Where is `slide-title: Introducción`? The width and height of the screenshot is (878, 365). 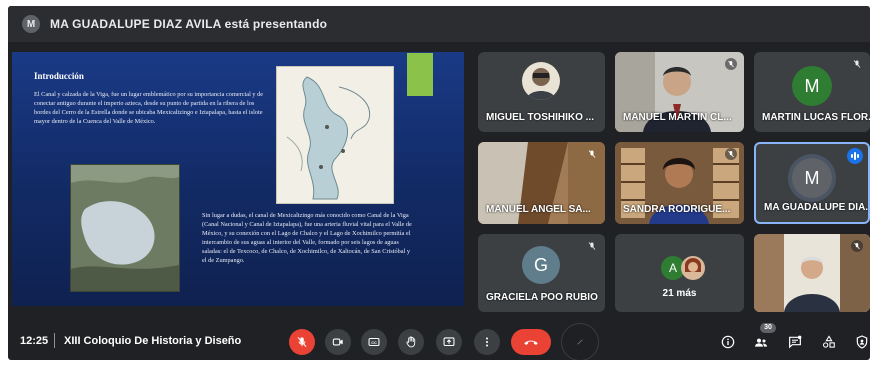
slide-title: Introducción is located at coordinates (59, 76).